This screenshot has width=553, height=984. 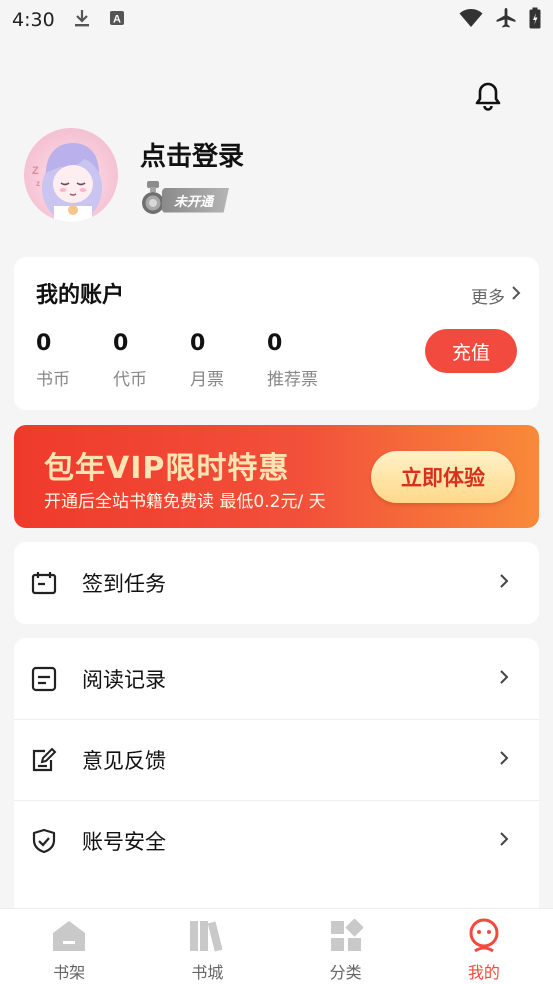 What do you see at coordinates (345, 972) in the screenshot?
I see `nav-label: 分类` at bounding box center [345, 972].